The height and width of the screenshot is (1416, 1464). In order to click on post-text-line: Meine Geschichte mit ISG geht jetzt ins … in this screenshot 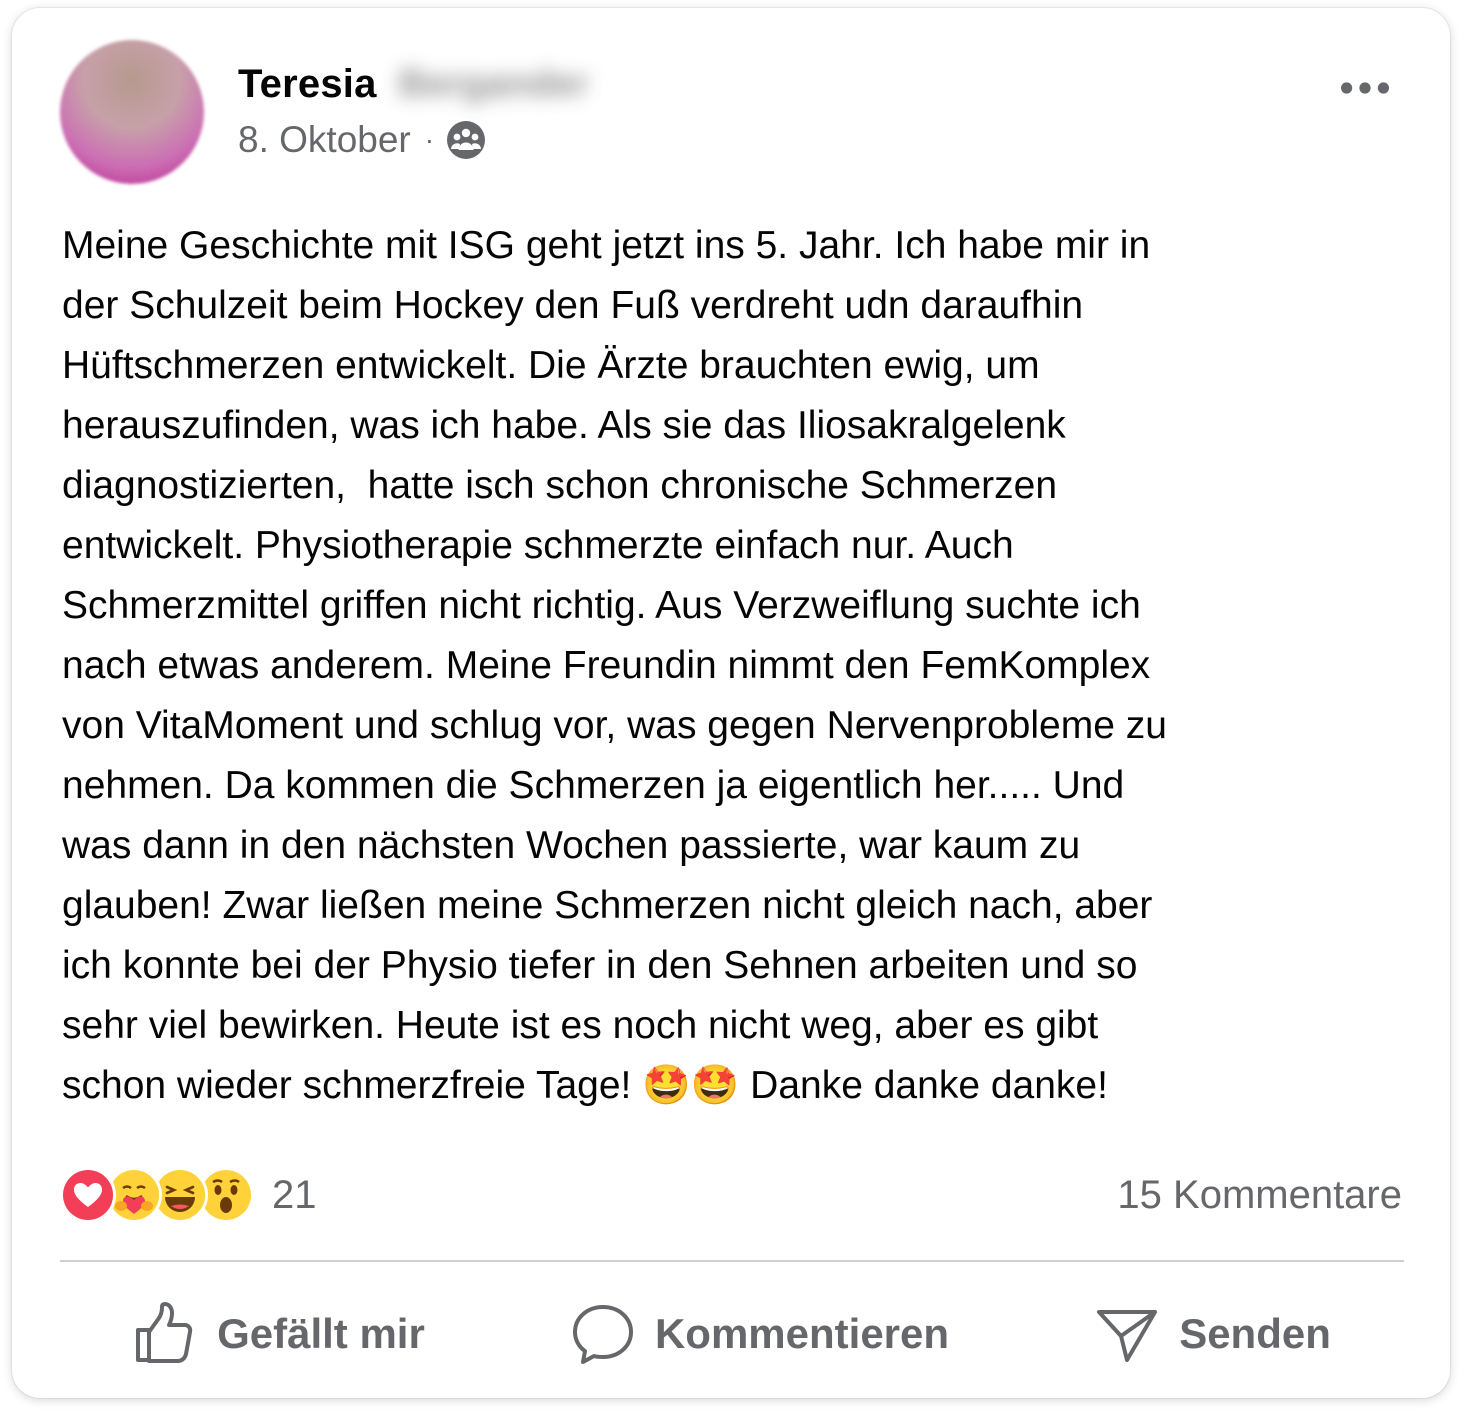, I will do `click(606, 245)`.